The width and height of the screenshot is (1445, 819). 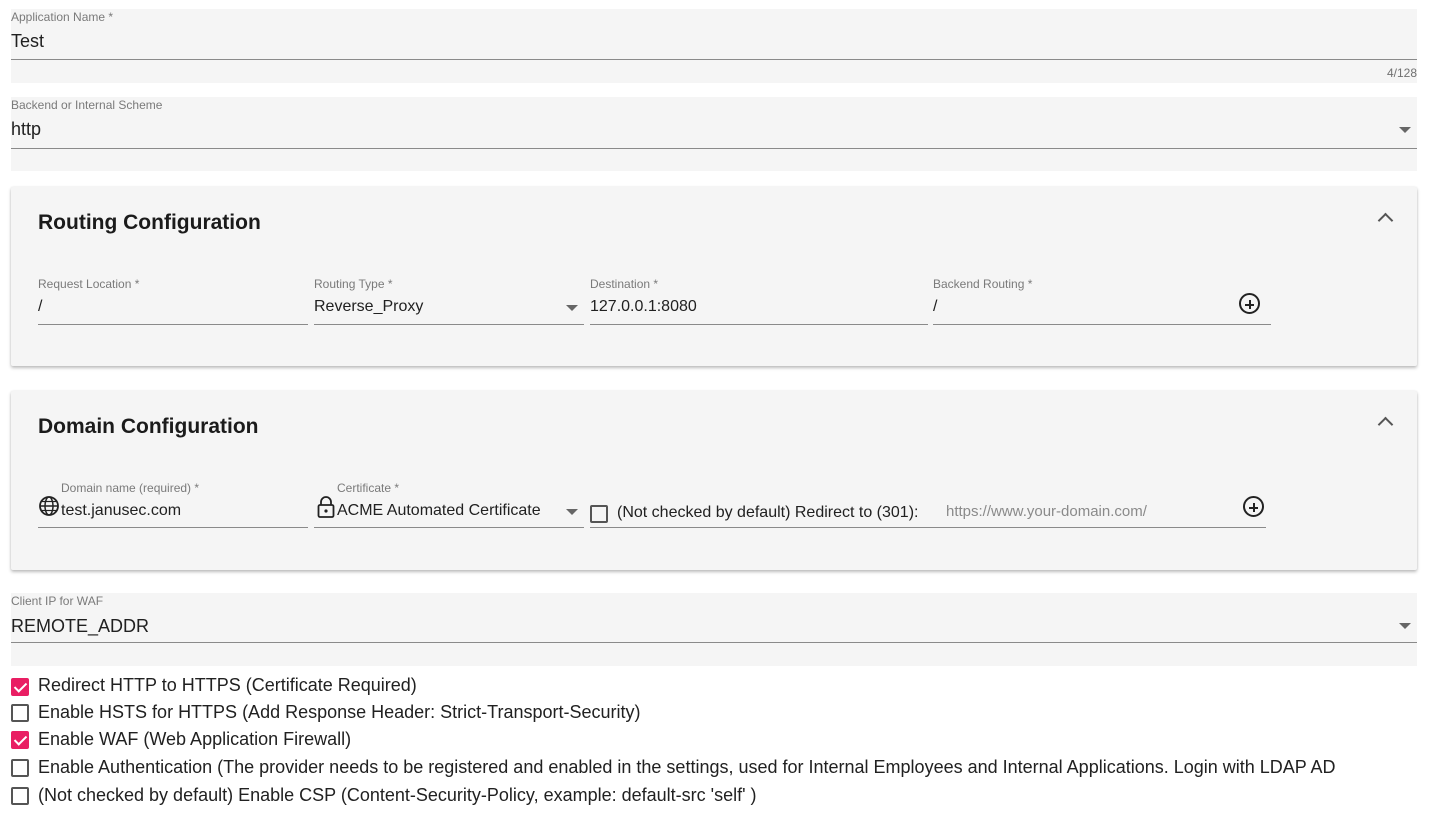 I want to click on client-ip-helper-row, so click(x=714, y=654).